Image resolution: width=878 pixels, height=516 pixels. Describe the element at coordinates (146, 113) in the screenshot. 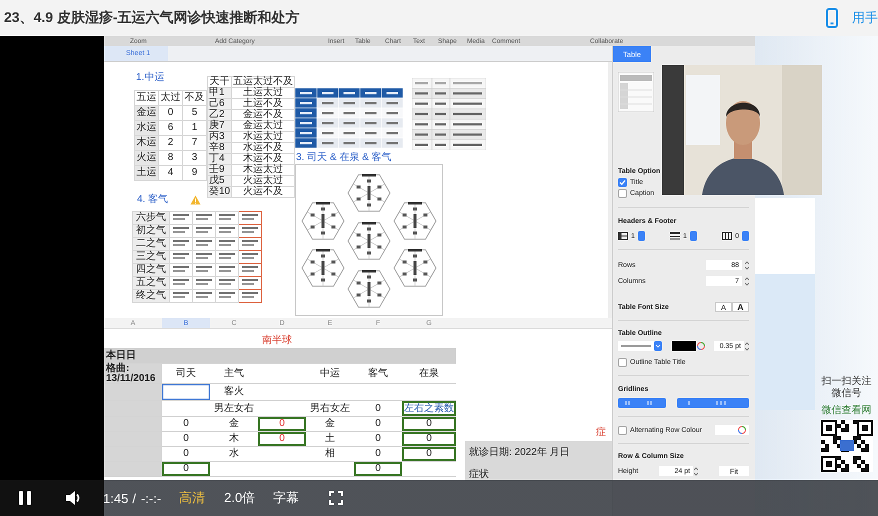

I see `table-cell: 金运` at that location.